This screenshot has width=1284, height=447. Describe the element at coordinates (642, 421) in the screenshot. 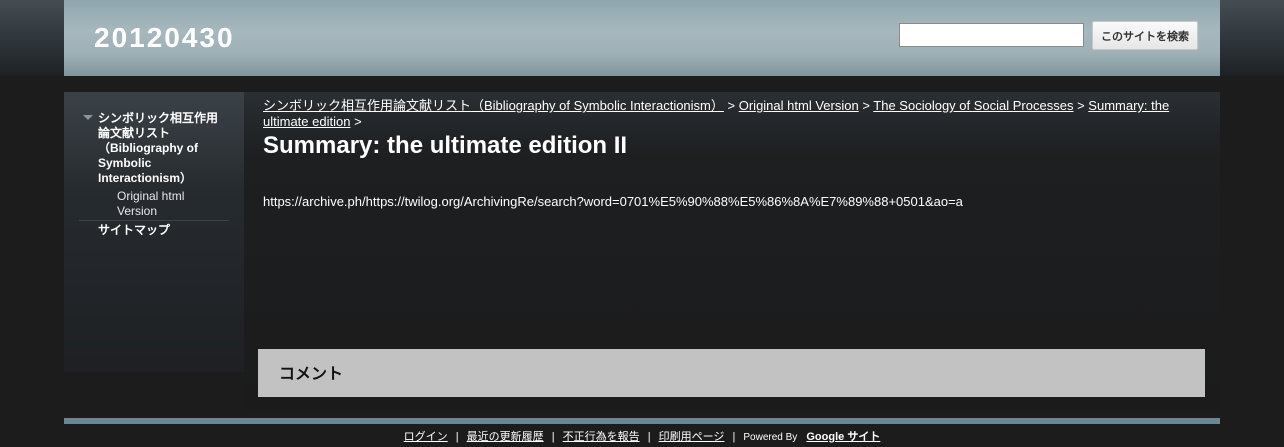

I see `footer-bar` at that location.